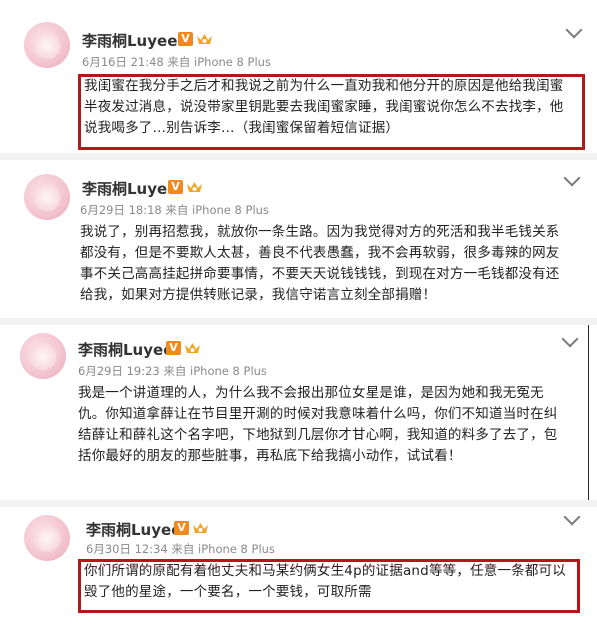 The image size is (597, 622). I want to click on post-meta: 6月29日 19:23 来自 iPhone 8 Plus, so click(172, 371).